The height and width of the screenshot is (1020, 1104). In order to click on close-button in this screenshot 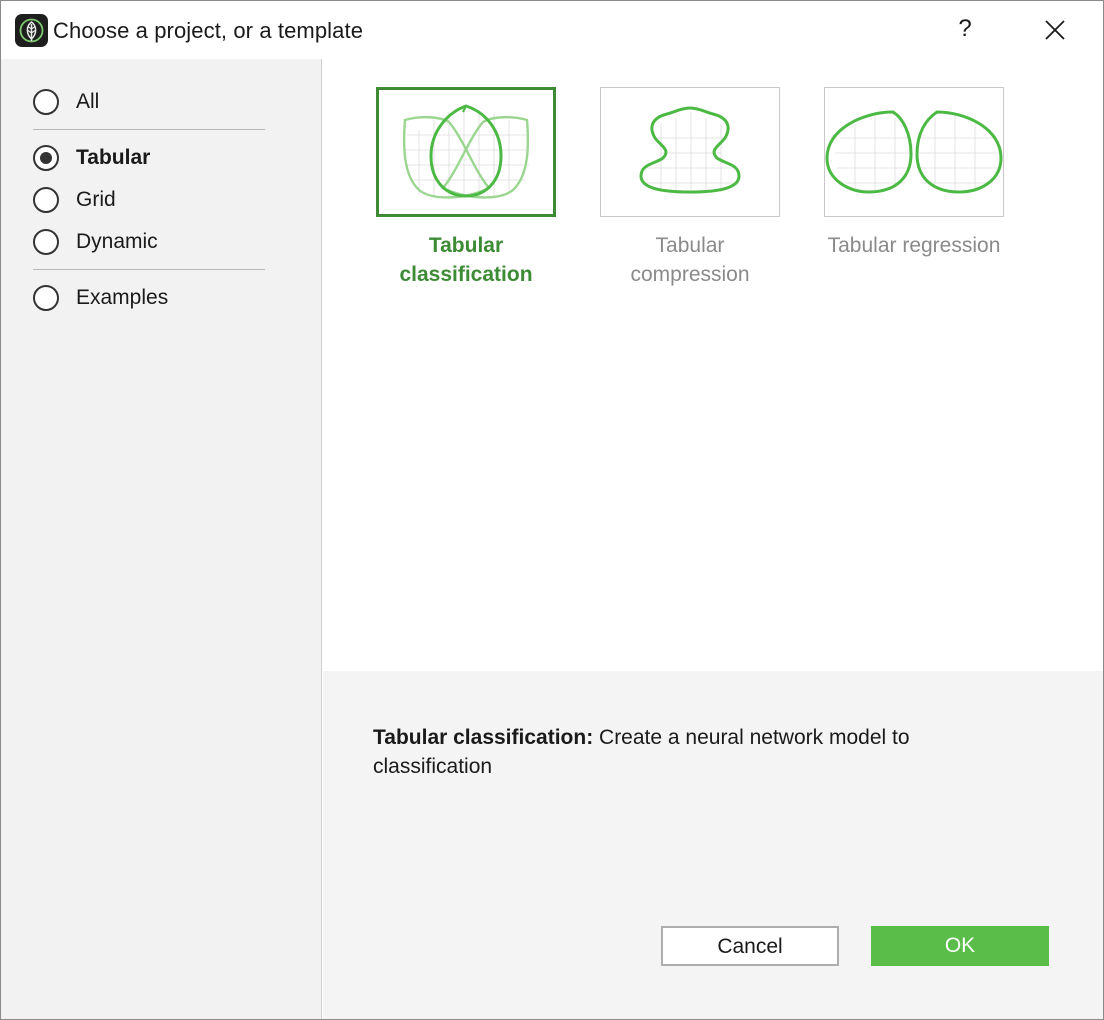, I will do `click(1055, 30)`.